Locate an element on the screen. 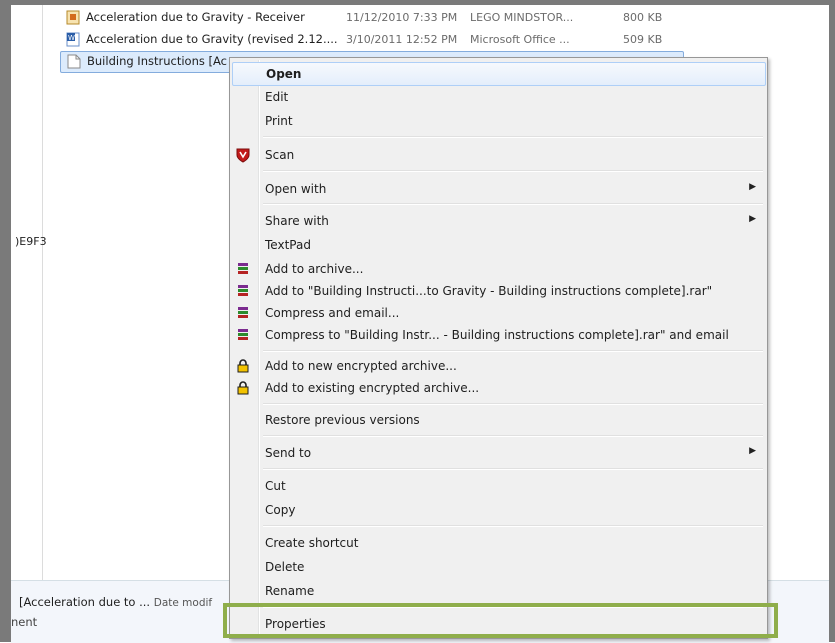  menu-item-send-to: Send to ▶ is located at coordinates (498, 453).